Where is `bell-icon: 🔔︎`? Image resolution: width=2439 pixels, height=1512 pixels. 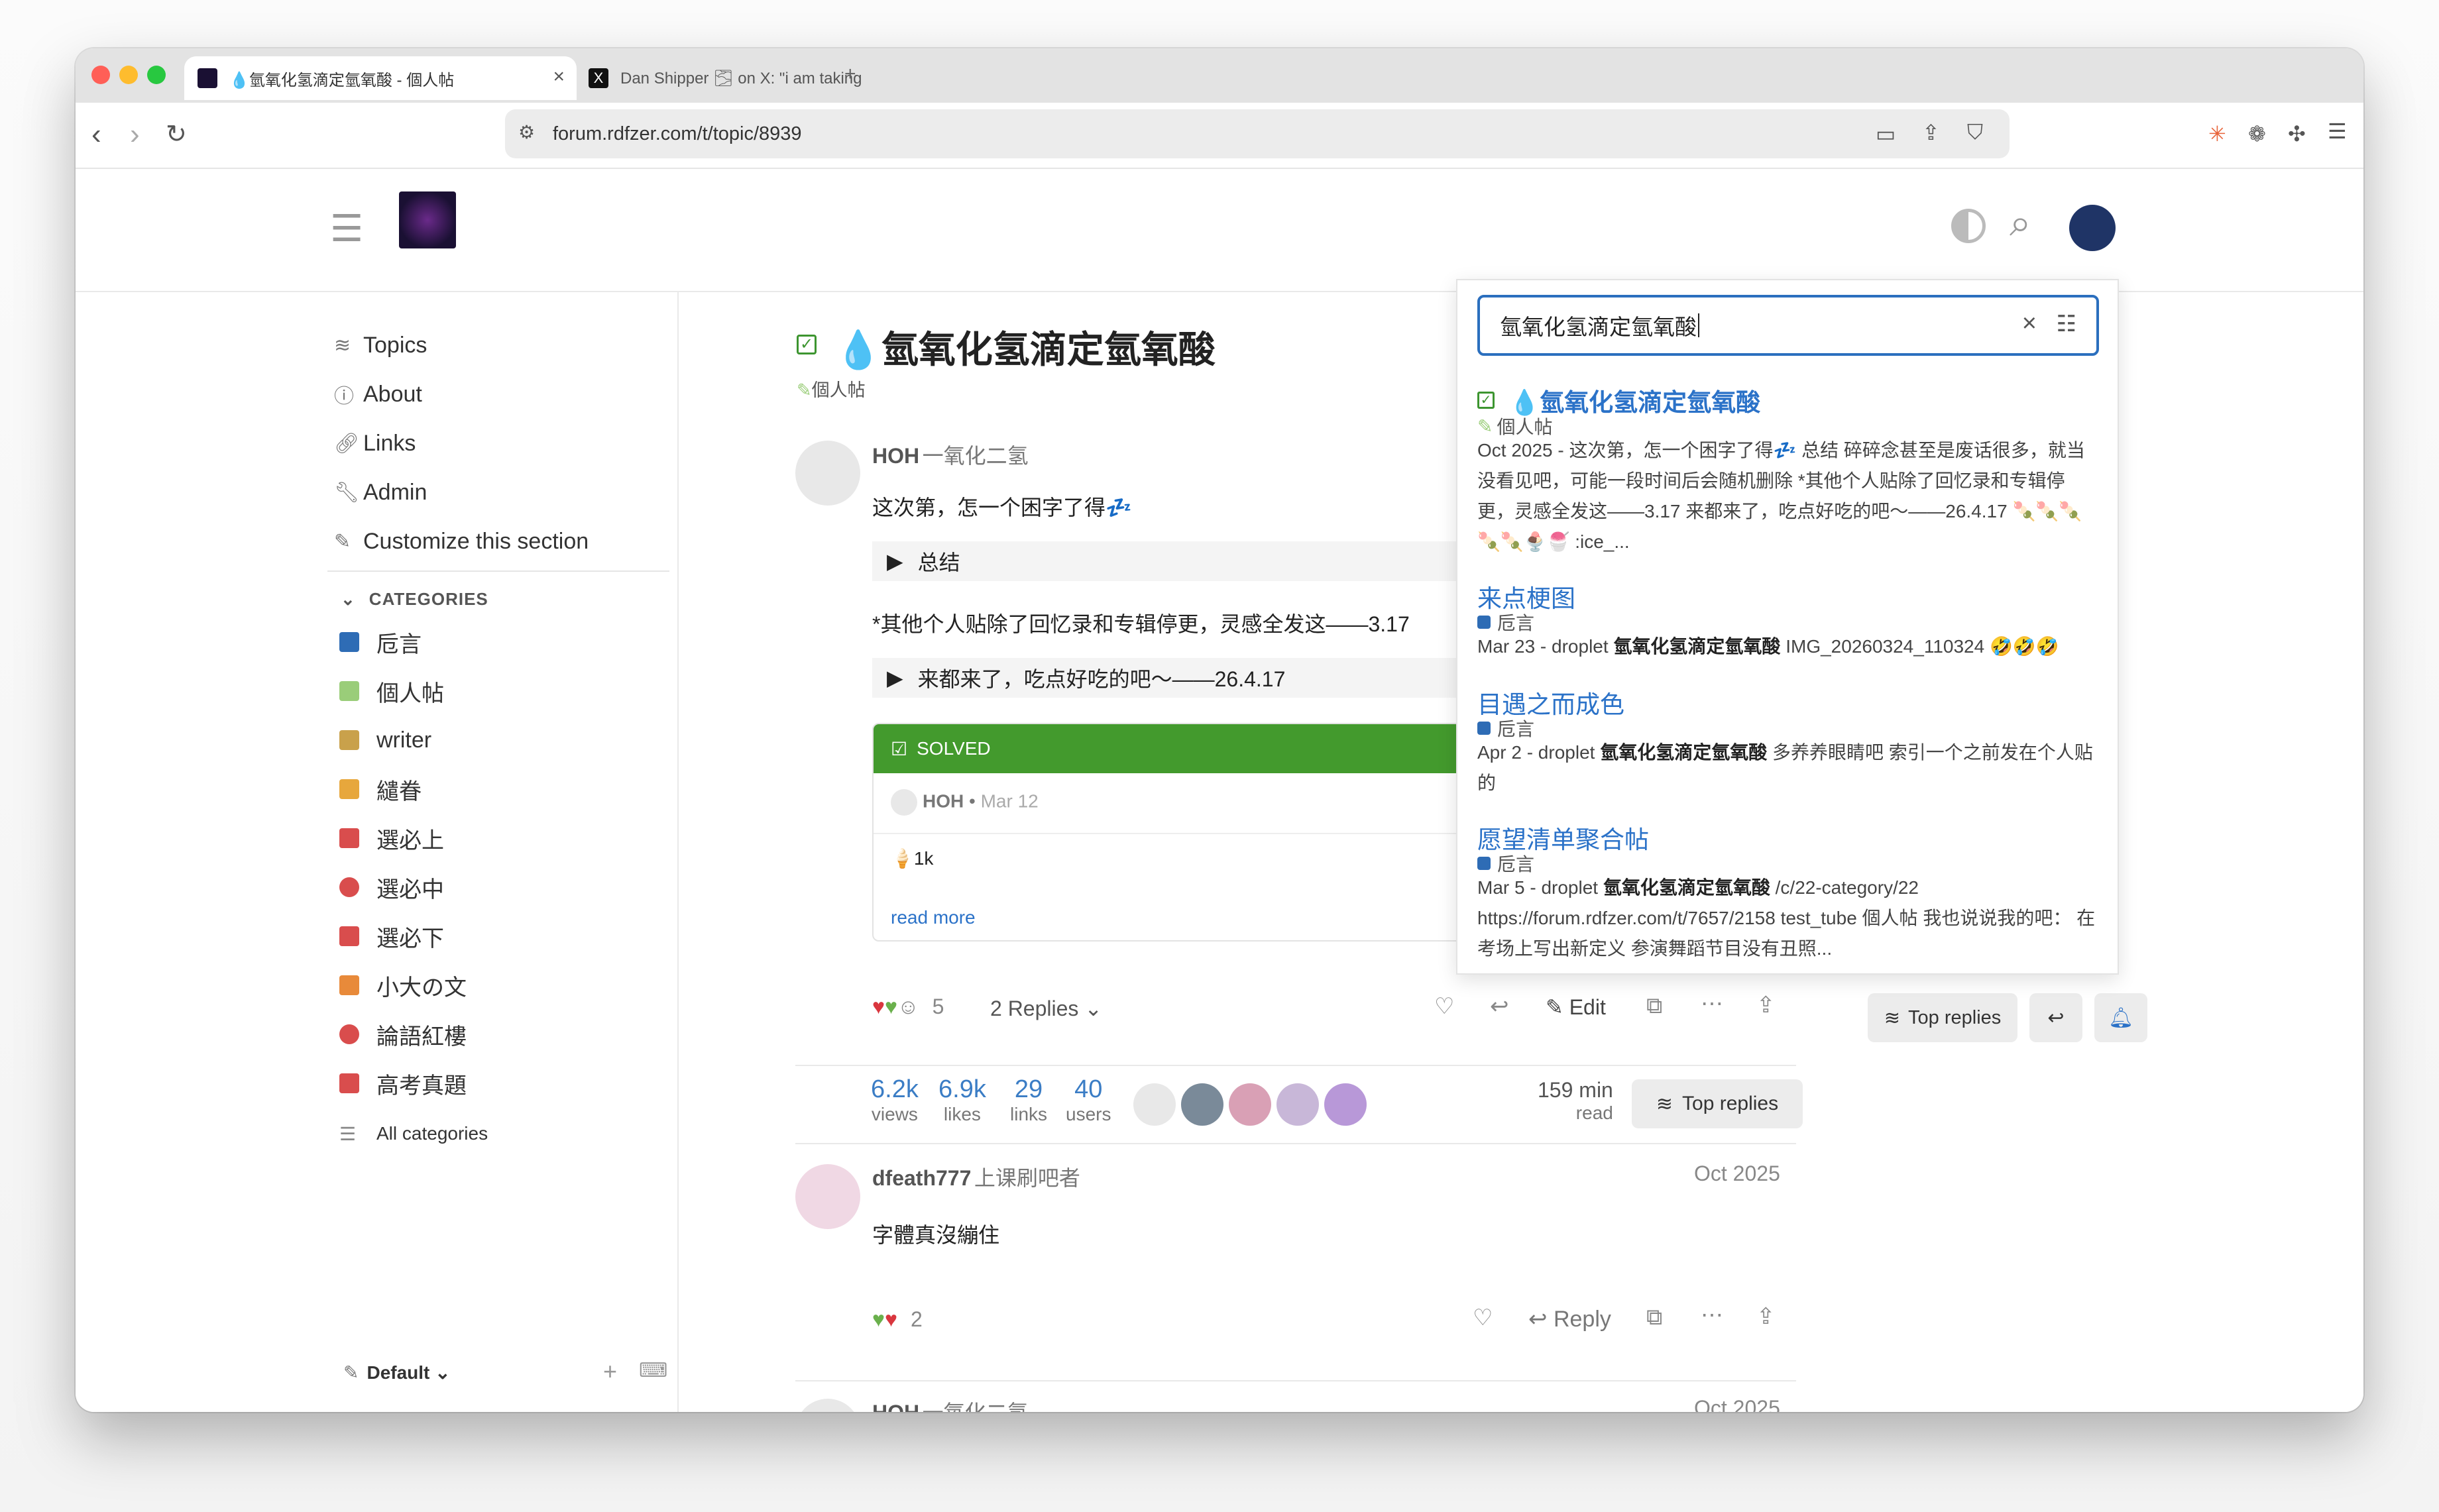 bell-icon: 🔔︎ is located at coordinates (2121, 1017).